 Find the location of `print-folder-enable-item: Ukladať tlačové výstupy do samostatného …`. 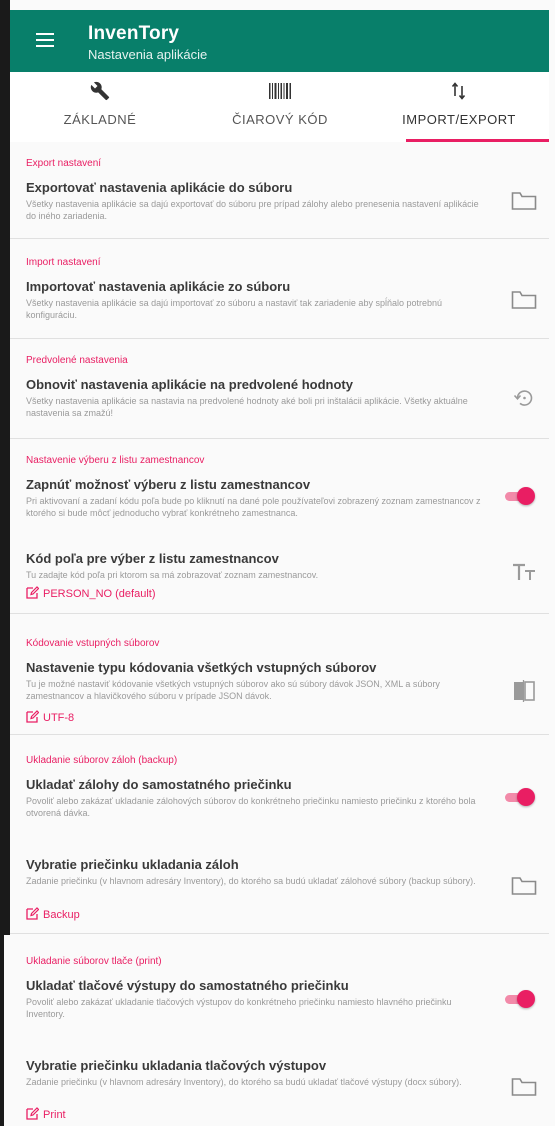

print-folder-enable-item: Ukladať tlačové výstupy do samostatného … is located at coordinates (279, 1001).